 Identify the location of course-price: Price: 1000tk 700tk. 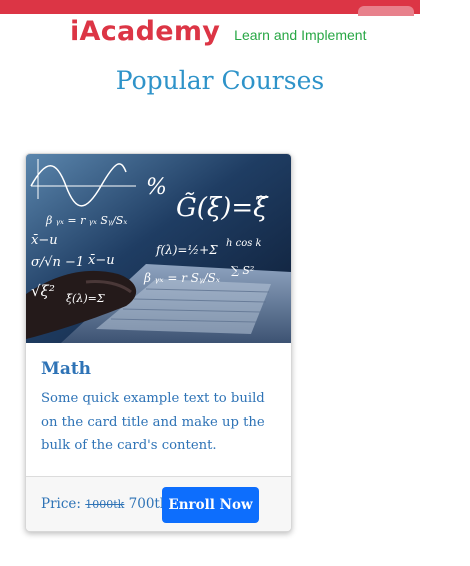
(104, 504).